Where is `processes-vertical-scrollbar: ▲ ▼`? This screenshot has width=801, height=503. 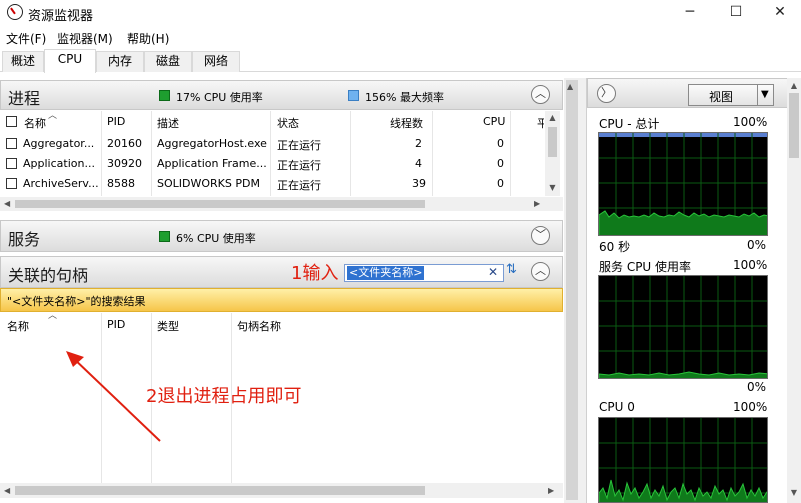
processes-vertical-scrollbar: ▲ ▼ is located at coordinates (552, 153).